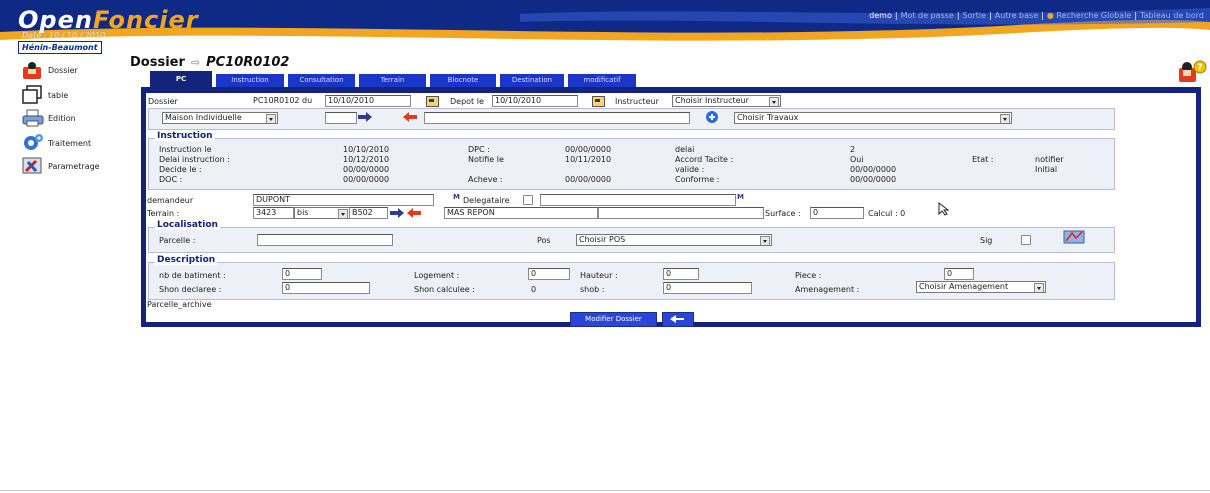 The height and width of the screenshot is (493, 1210). What do you see at coordinates (64, 35) in the screenshot?
I see `current-date: Date : 10 / 10 / 2010` at bounding box center [64, 35].